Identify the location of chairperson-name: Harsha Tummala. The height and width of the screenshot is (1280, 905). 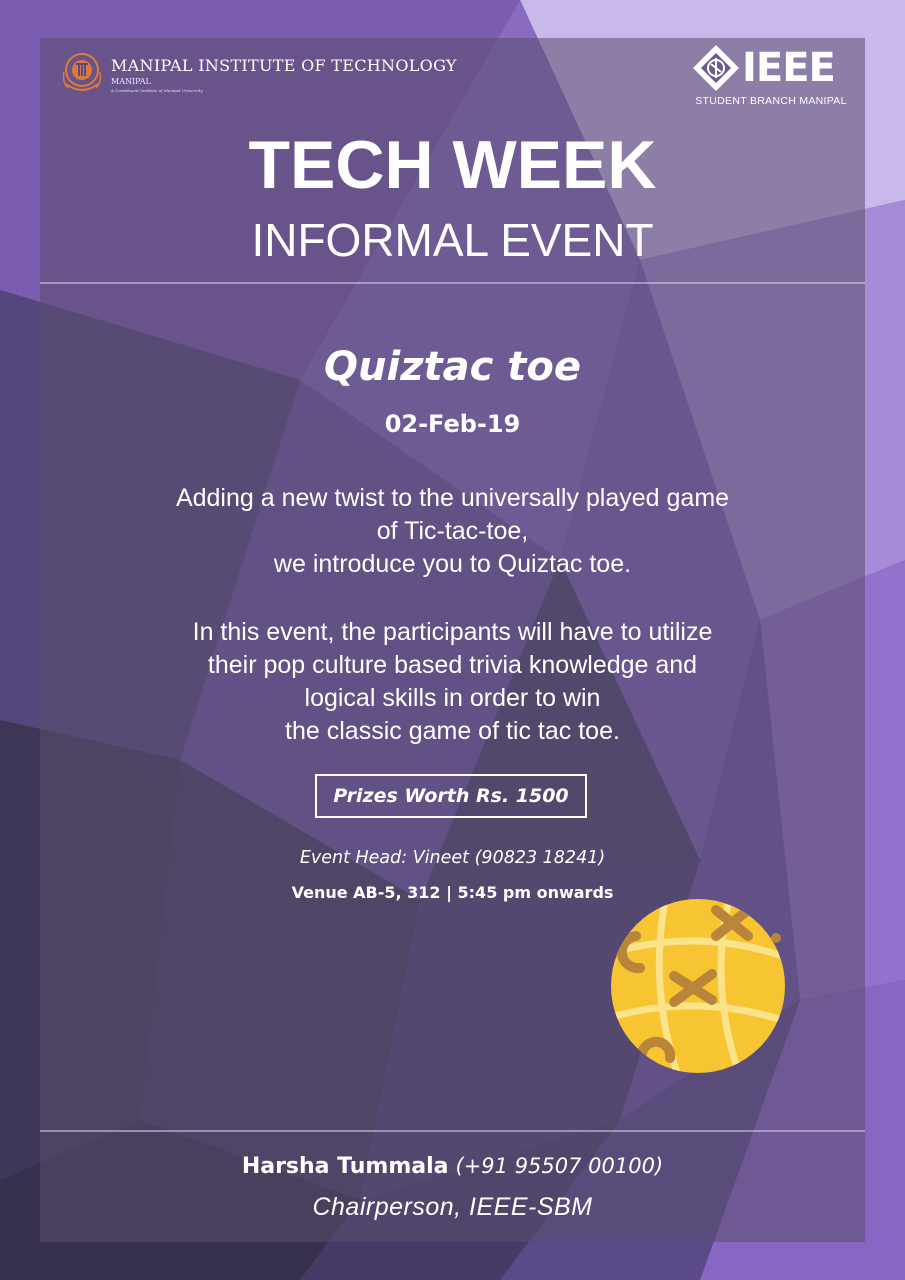
(345, 1166).